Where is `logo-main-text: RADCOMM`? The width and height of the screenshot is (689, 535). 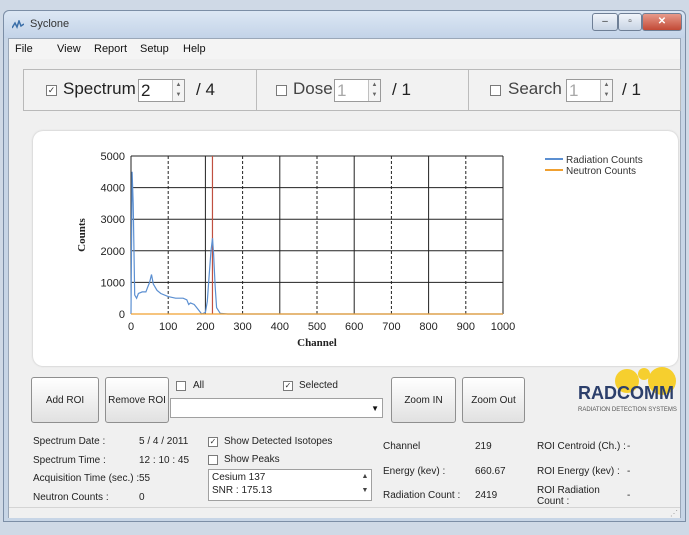
logo-main-text: RADCOMM is located at coordinates (626, 393).